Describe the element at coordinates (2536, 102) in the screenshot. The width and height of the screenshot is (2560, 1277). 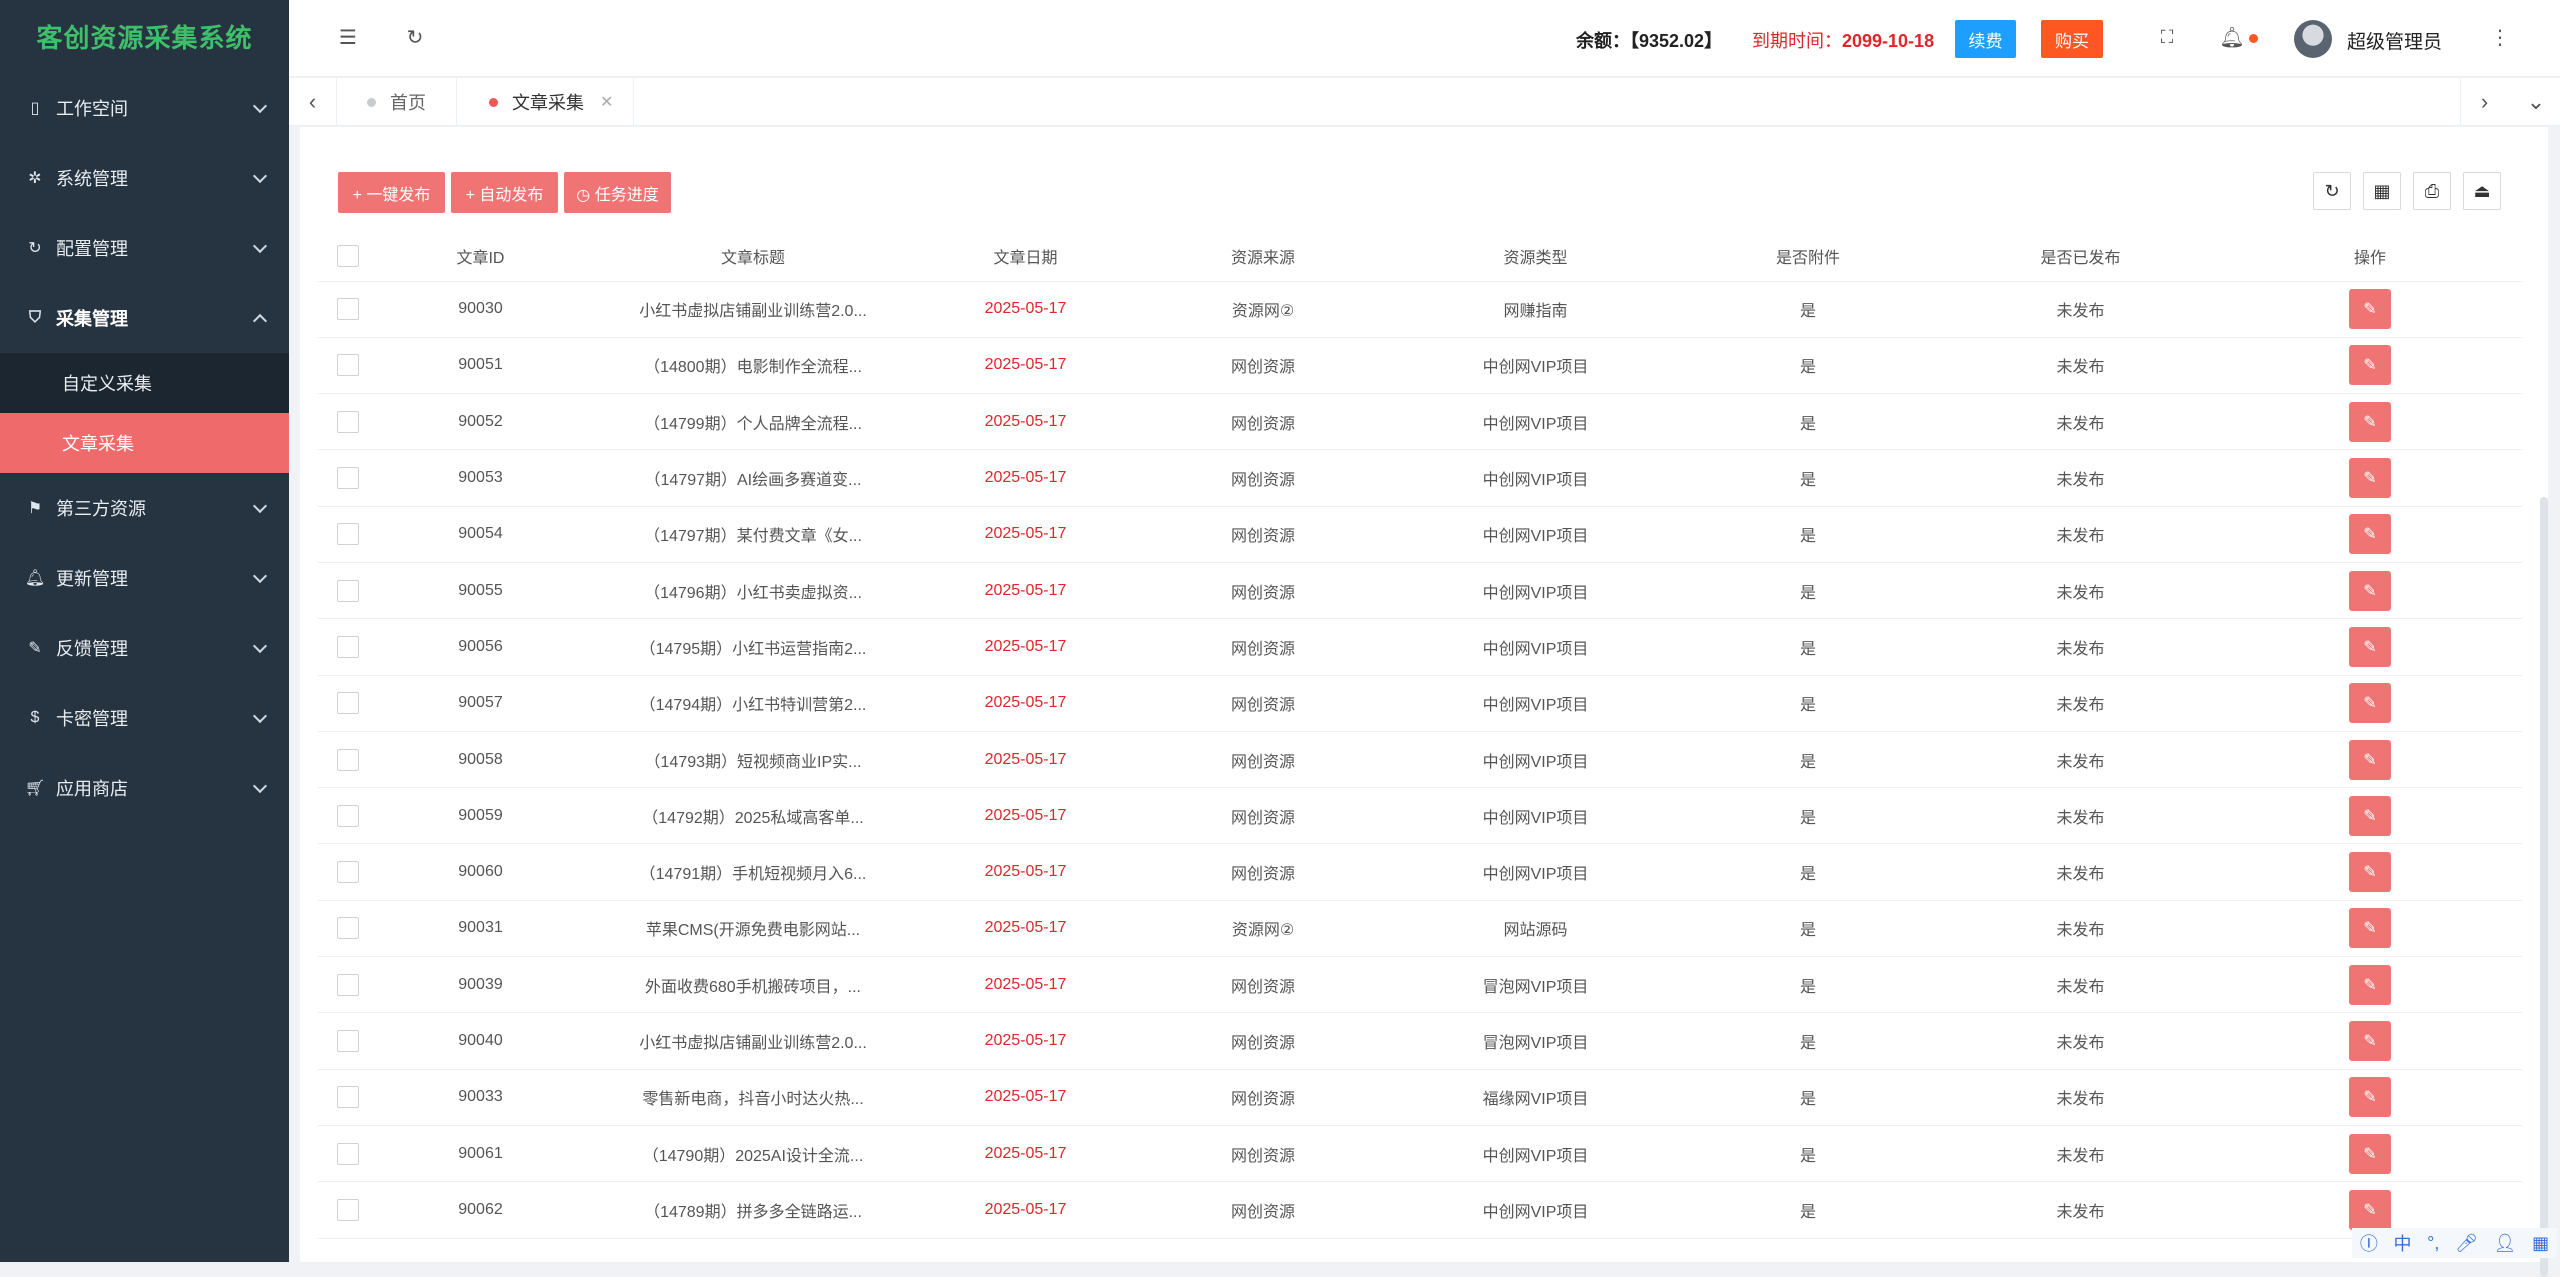
I see `chevron-down-icon: ⌄` at that location.